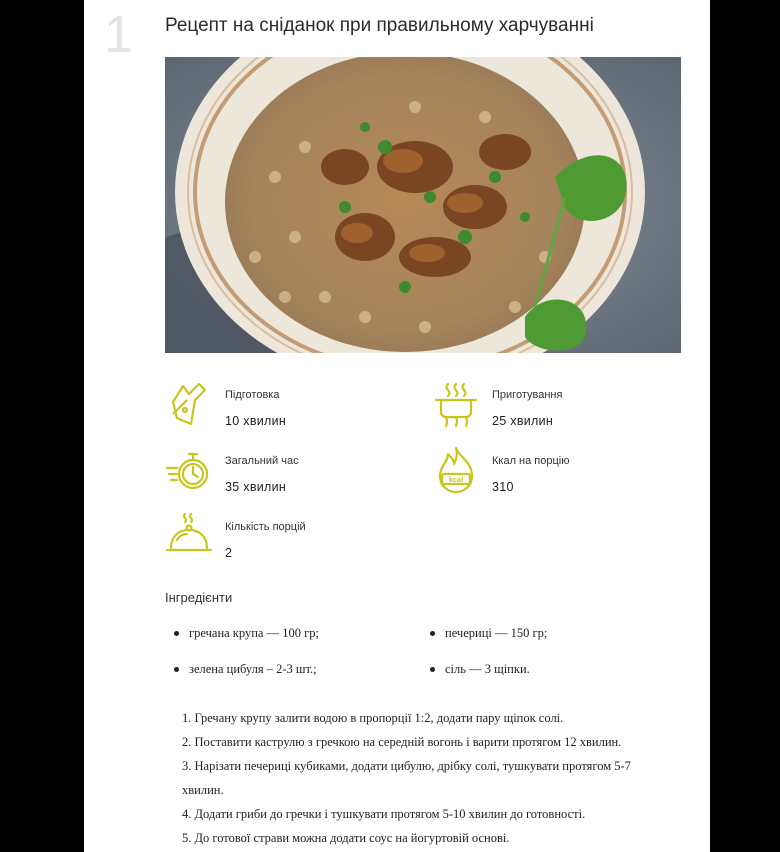 Image resolution: width=780 pixels, height=852 pixels. I want to click on servings-value: 2, so click(229, 553).